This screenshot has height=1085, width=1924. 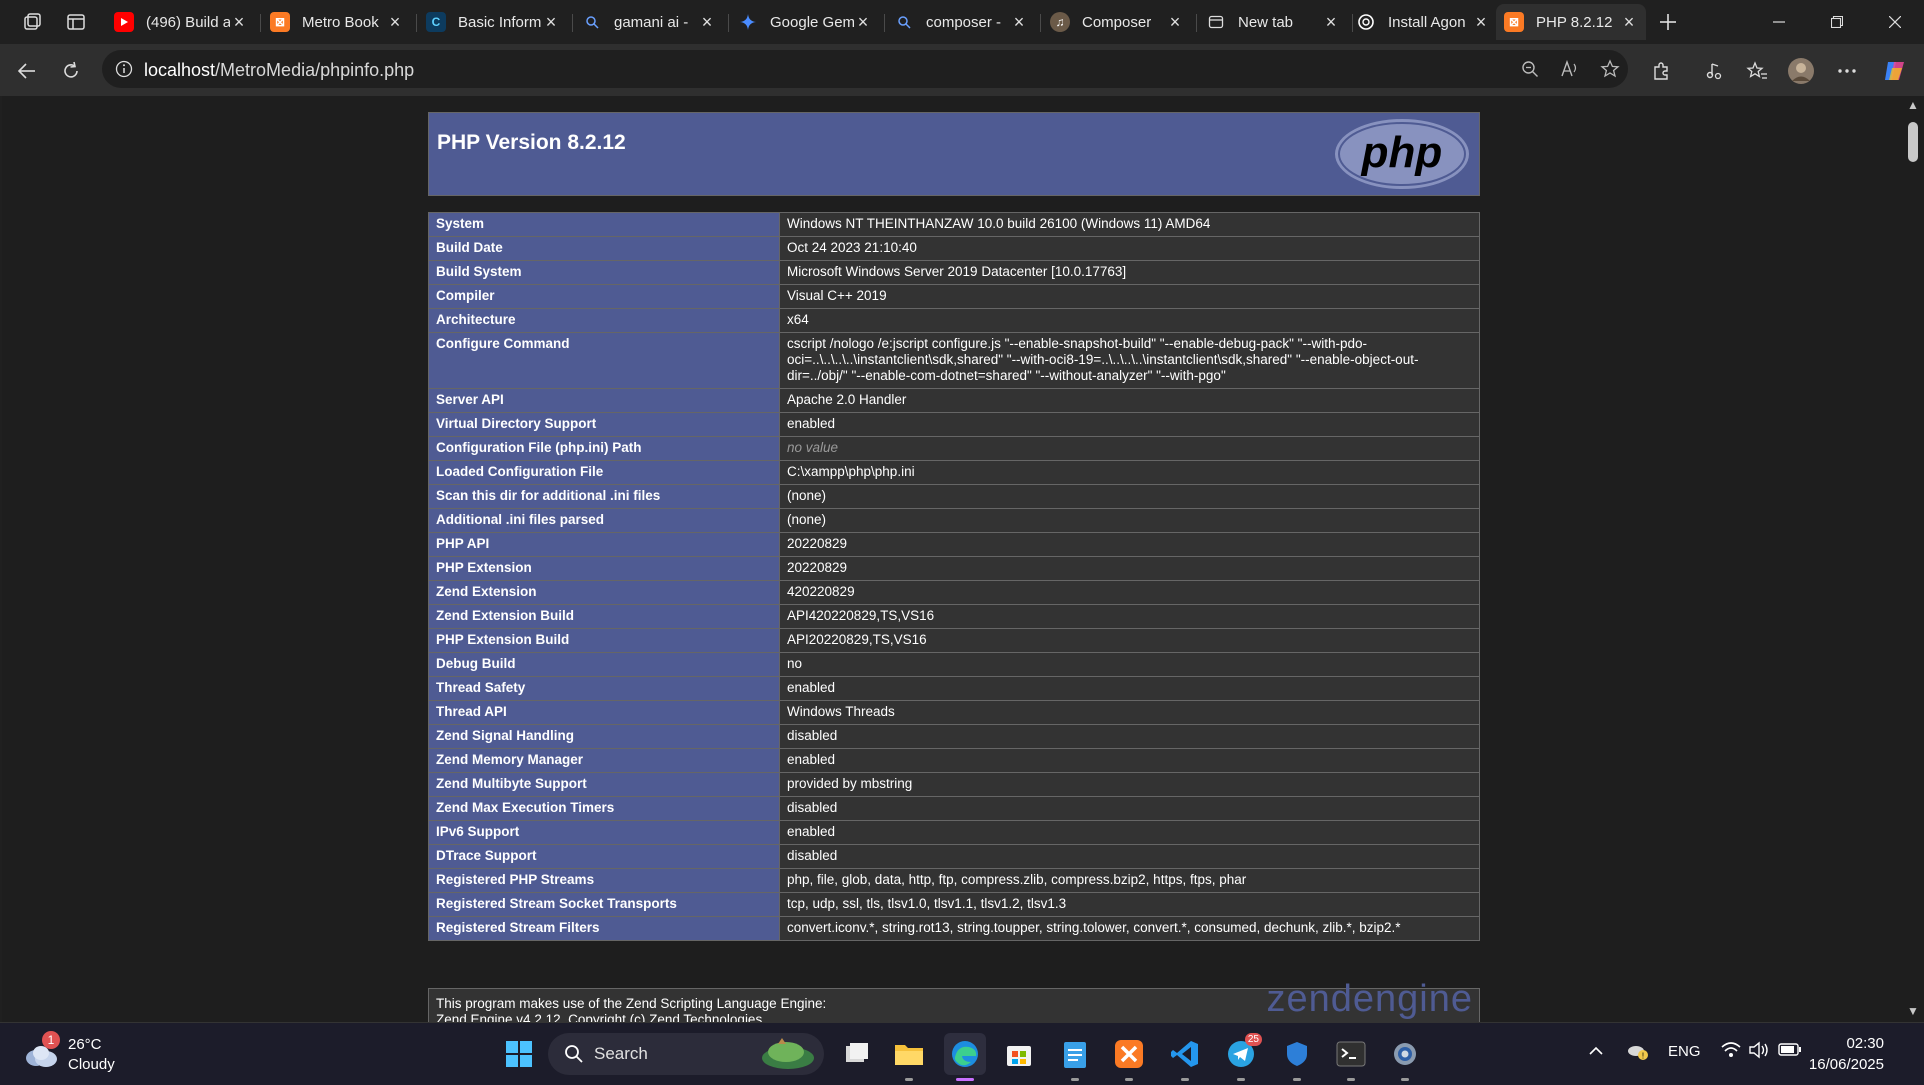 What do you see at coordinates (1801, 71) in the screenshot?
I see `profile-avatar` at bounding box center [1801, 71].